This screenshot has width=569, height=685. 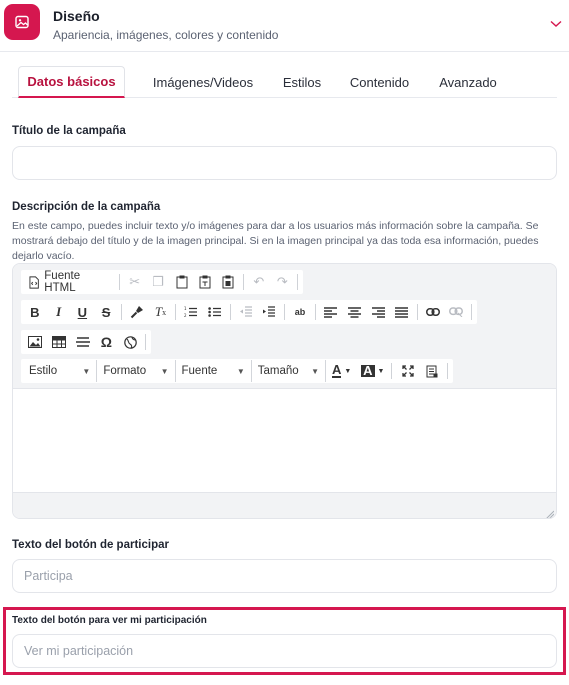 What do you see at coordinates (407, 371) in the screenshot?
I see `maximize-icon` at bounding box center [407, 371].